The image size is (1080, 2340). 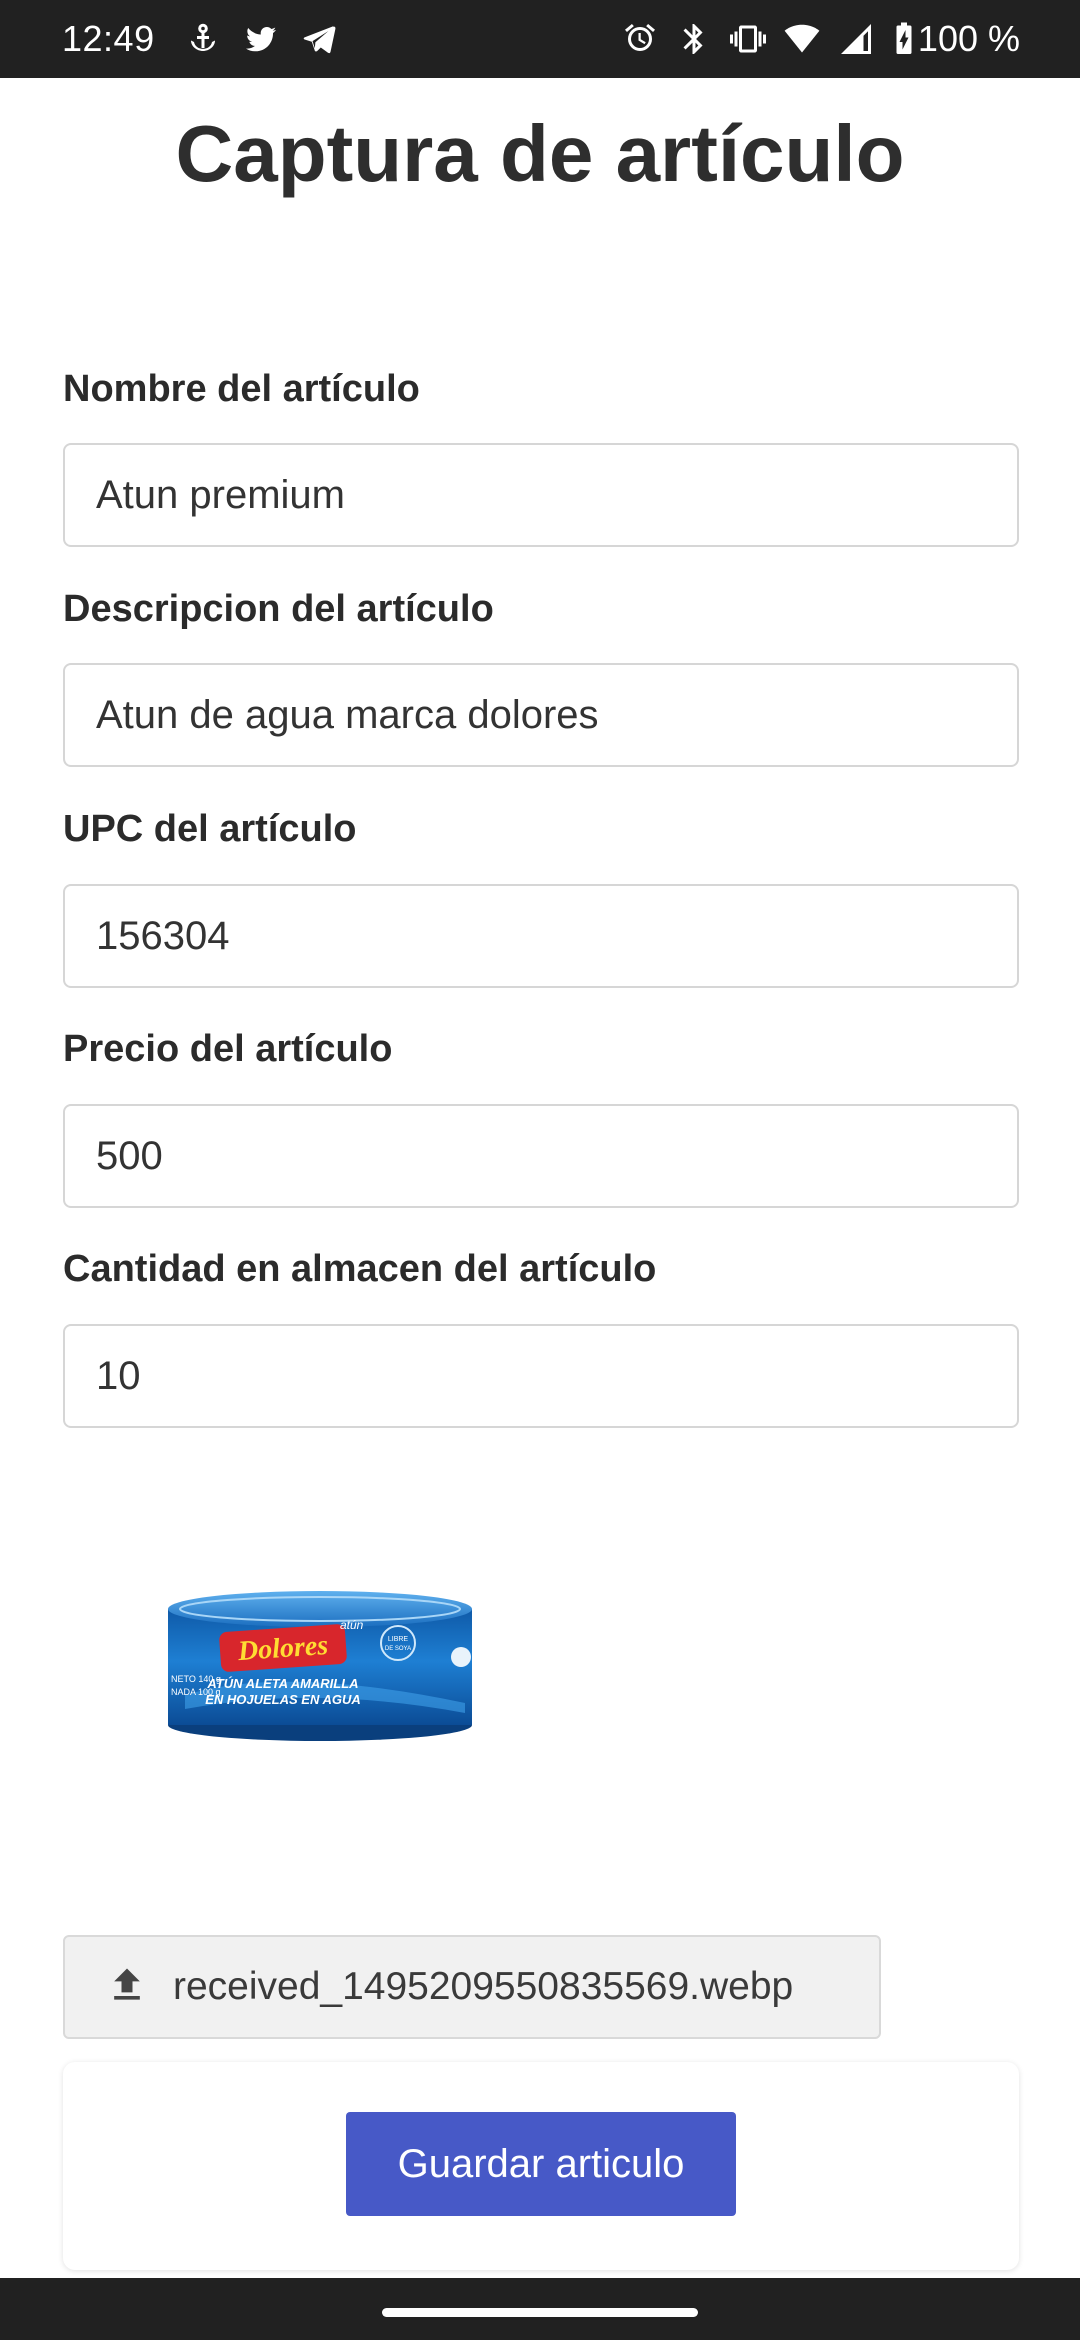 I want to click on product-line-1: ATÚN ALETA AMARILLA, so click(x=282, y=1683).